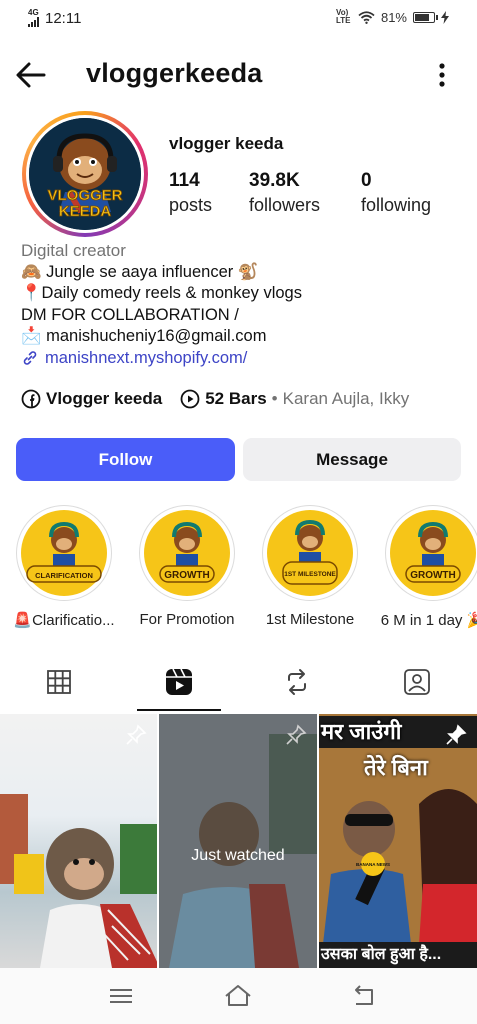 Image resolution: width=477 pixels, height=1024 pixels. What do you see at coordinates (31, 399) in the screenshot?
I see `facebook-icon` at bounding box center [31, 399].